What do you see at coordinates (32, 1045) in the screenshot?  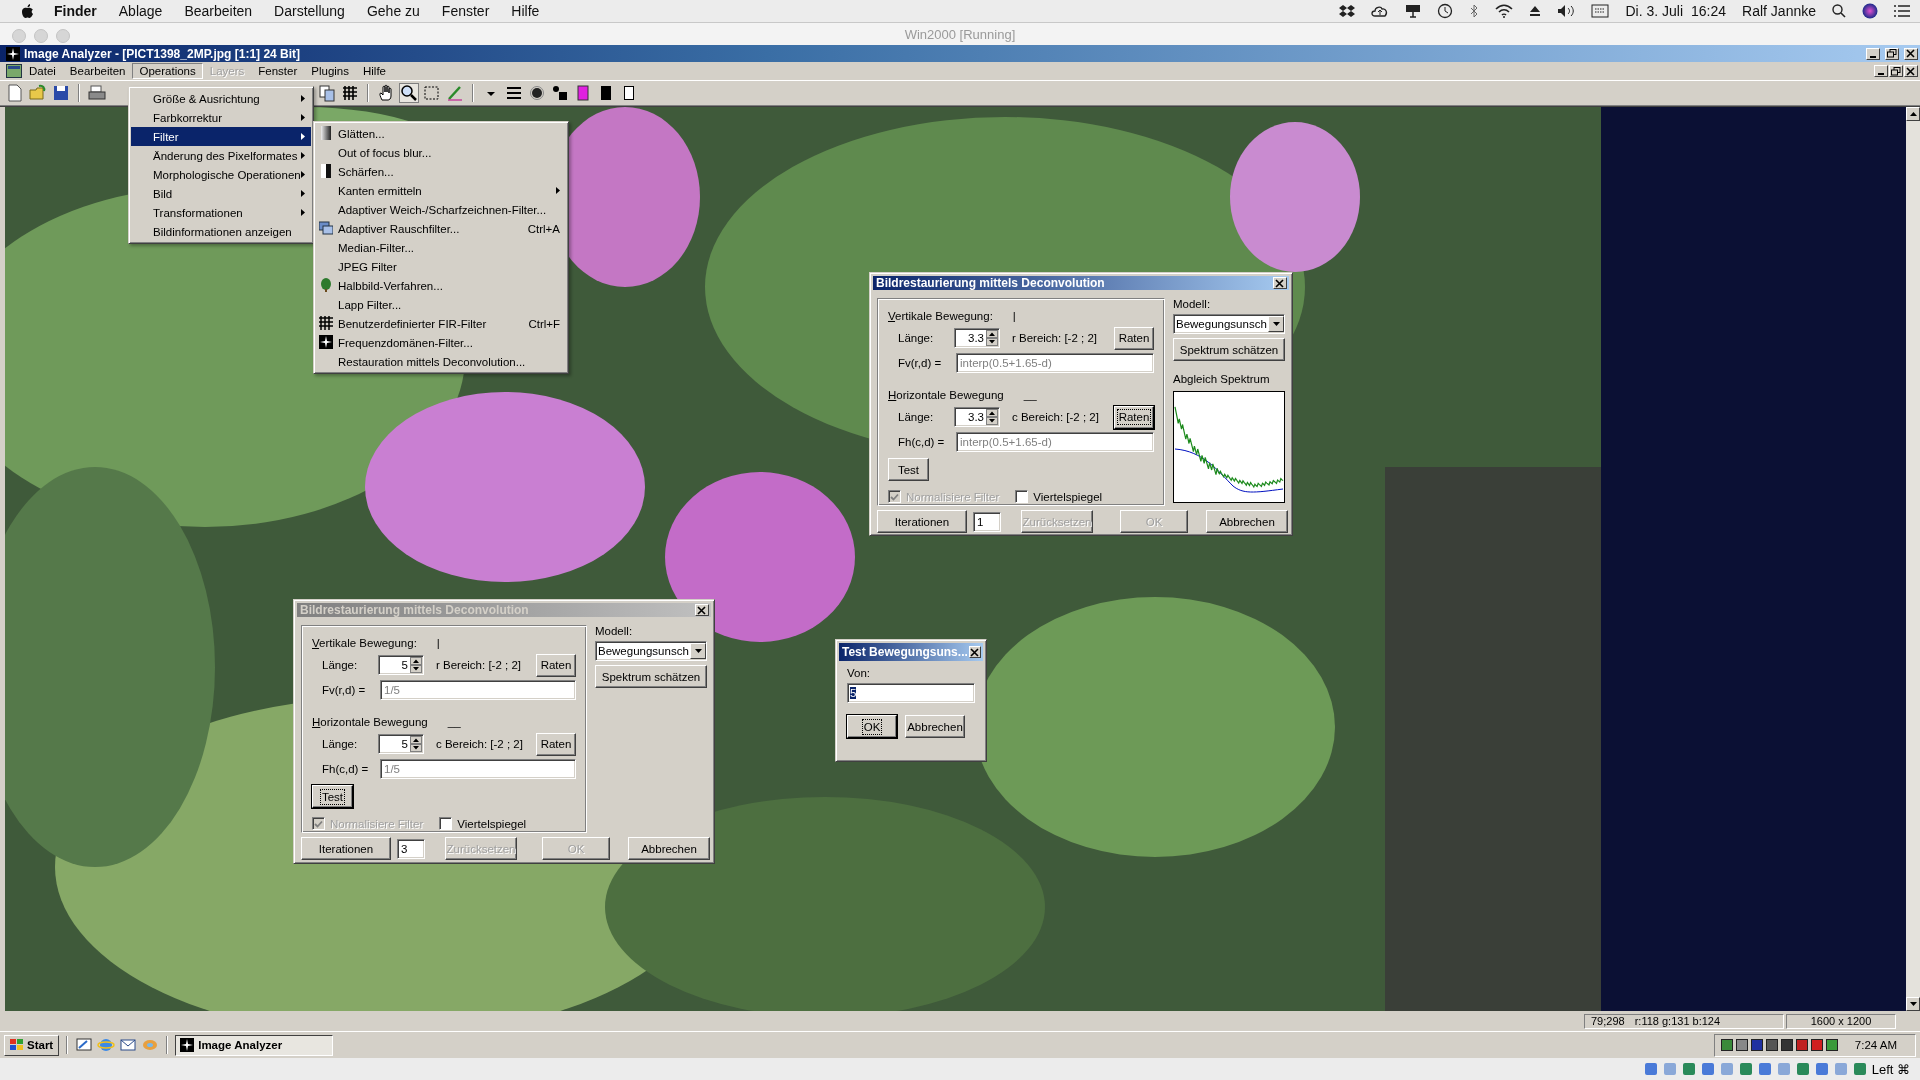 I see `start-button: Start` at bounding box center [32, 1045].